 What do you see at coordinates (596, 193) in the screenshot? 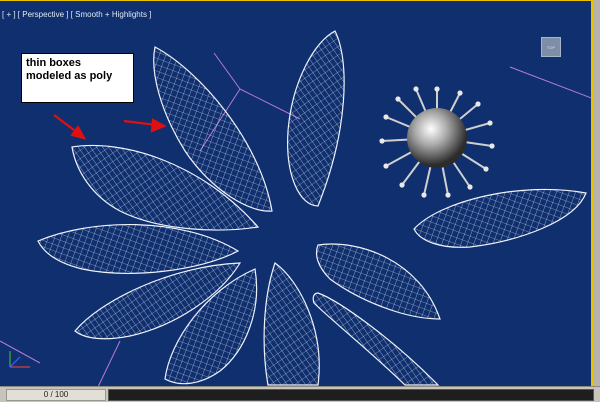
I see `viewport-edge` at bounding box center [596, 193].